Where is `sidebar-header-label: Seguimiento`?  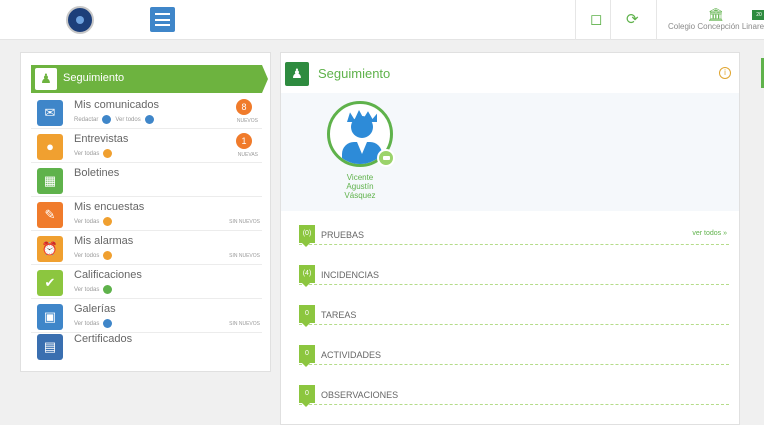
sidebar-header-label: Seguimiento is located at coordinates (94, 78).